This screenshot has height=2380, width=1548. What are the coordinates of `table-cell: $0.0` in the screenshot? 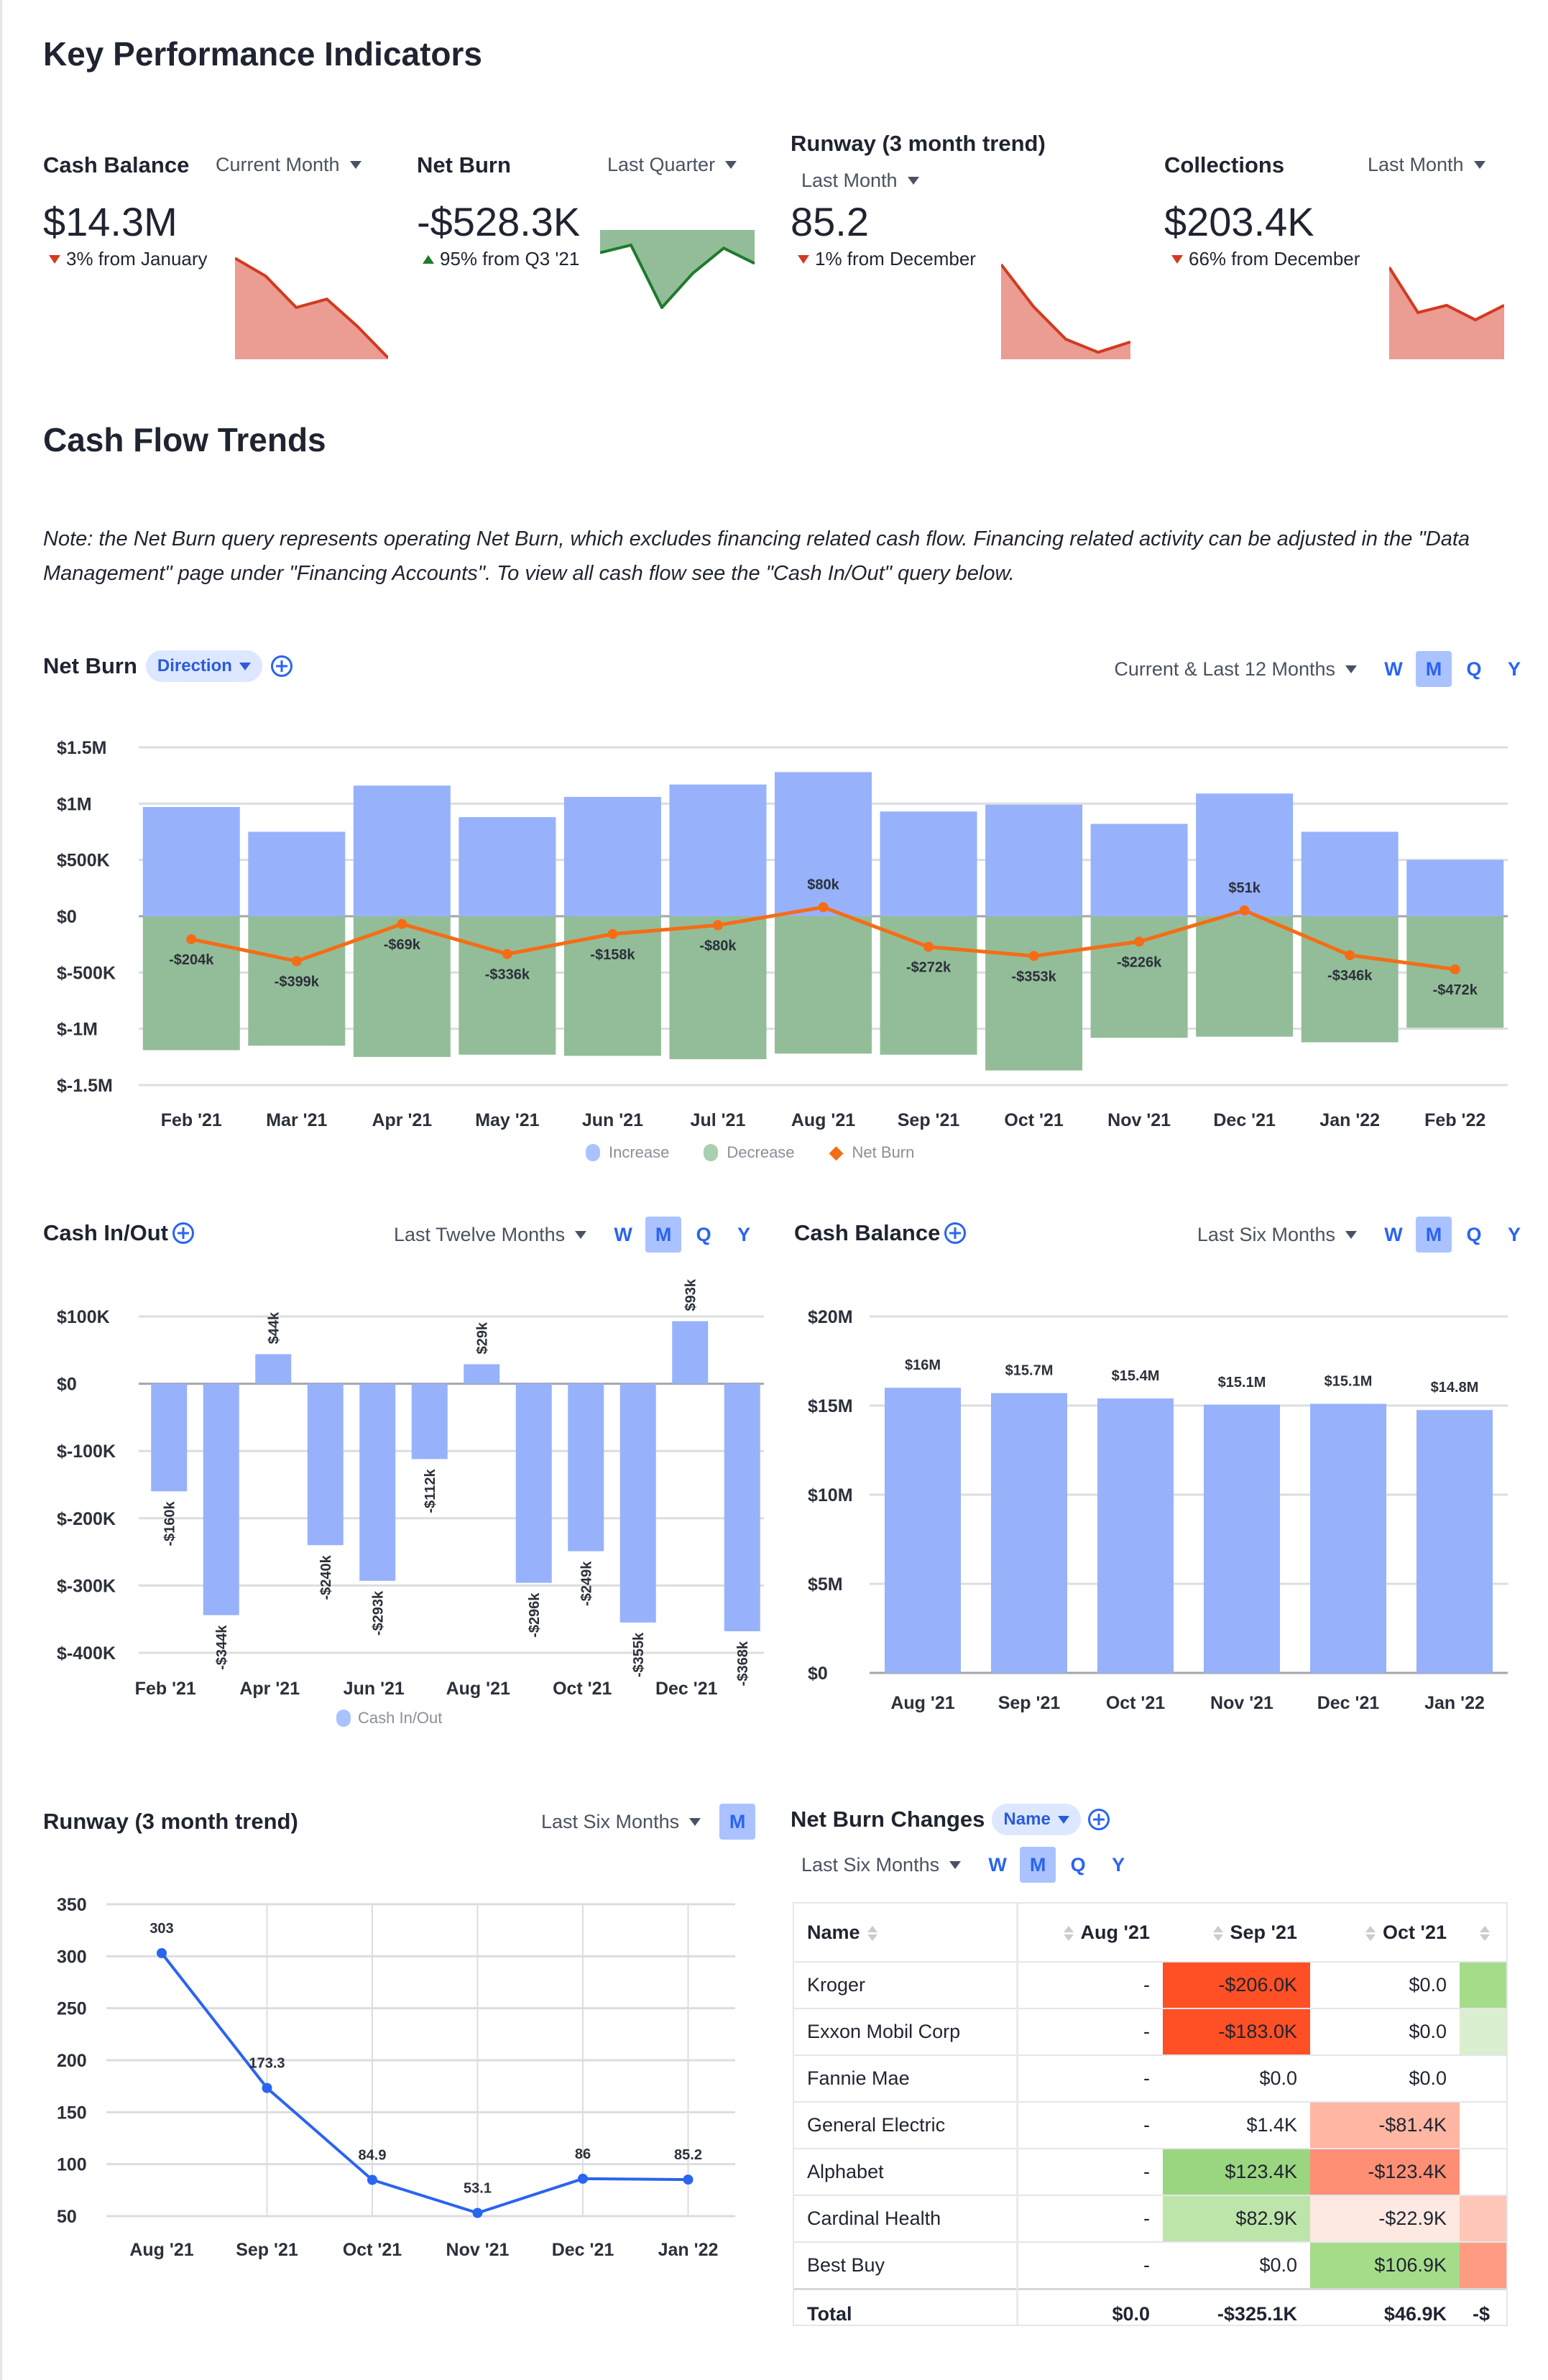 It's located at (1236, 2079).